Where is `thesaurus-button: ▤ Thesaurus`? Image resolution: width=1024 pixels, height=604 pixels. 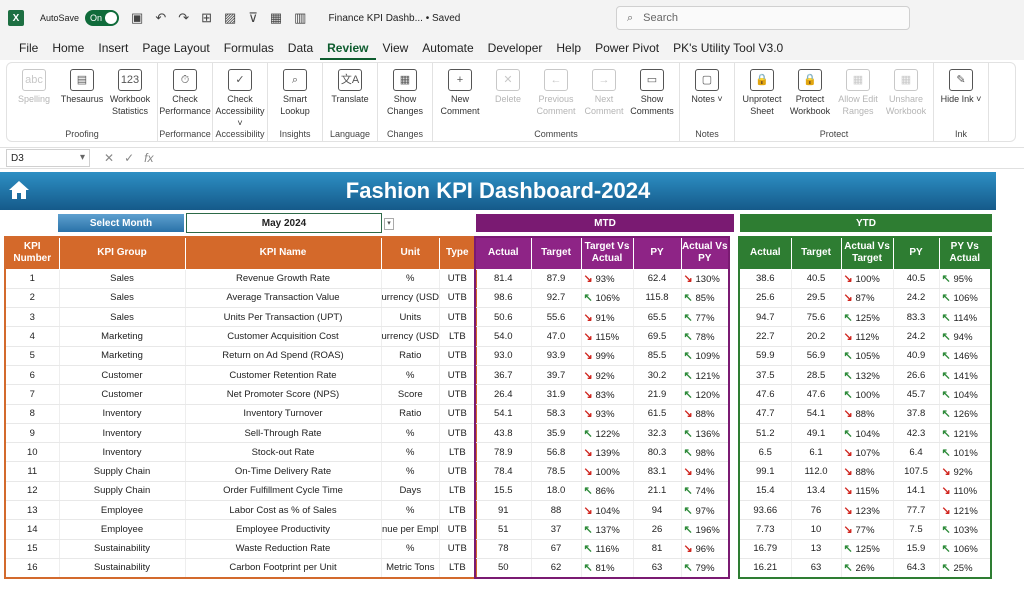 thesaurus-button: ▤ Thesaurus is located at coordinates (82, 102).